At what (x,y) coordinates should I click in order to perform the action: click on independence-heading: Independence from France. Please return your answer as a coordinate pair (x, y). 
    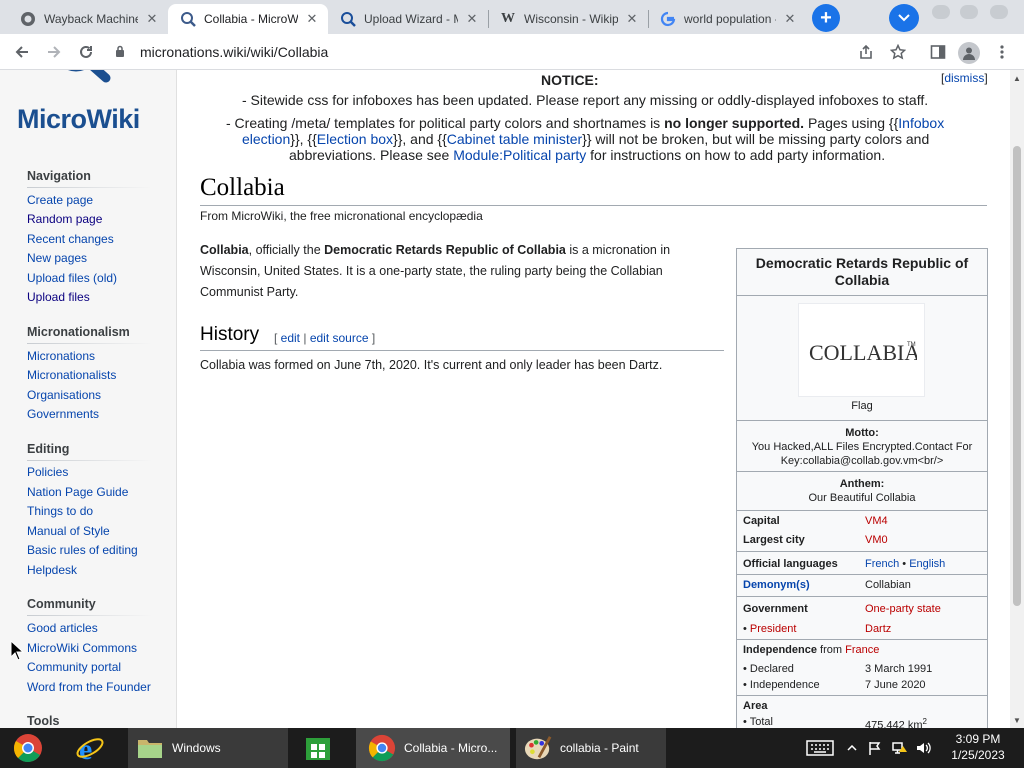
    Looking at the image, I should click on (811, 650).